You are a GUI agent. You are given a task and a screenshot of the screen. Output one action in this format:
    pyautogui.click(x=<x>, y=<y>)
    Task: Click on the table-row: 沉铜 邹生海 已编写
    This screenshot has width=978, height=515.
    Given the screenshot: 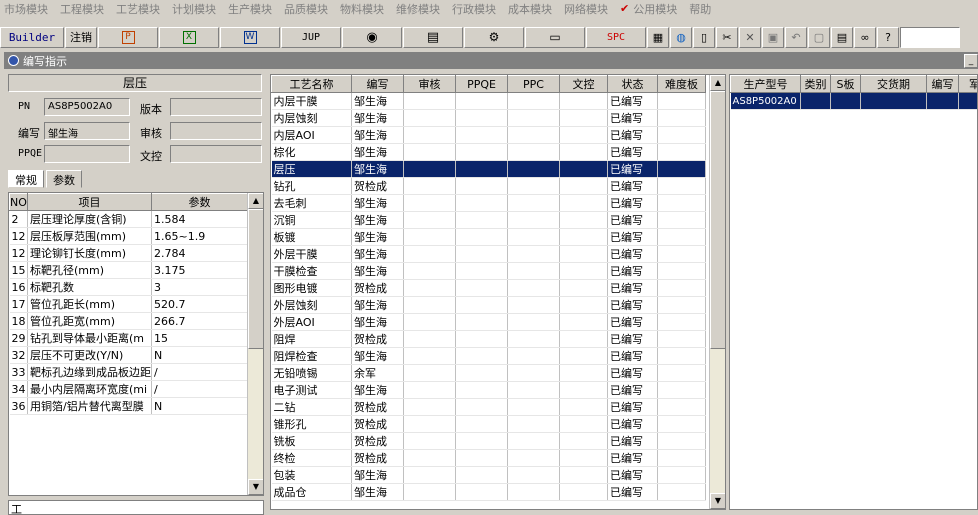 What is the action you would take?
    pyautogui.click(x=488, y=220)
    